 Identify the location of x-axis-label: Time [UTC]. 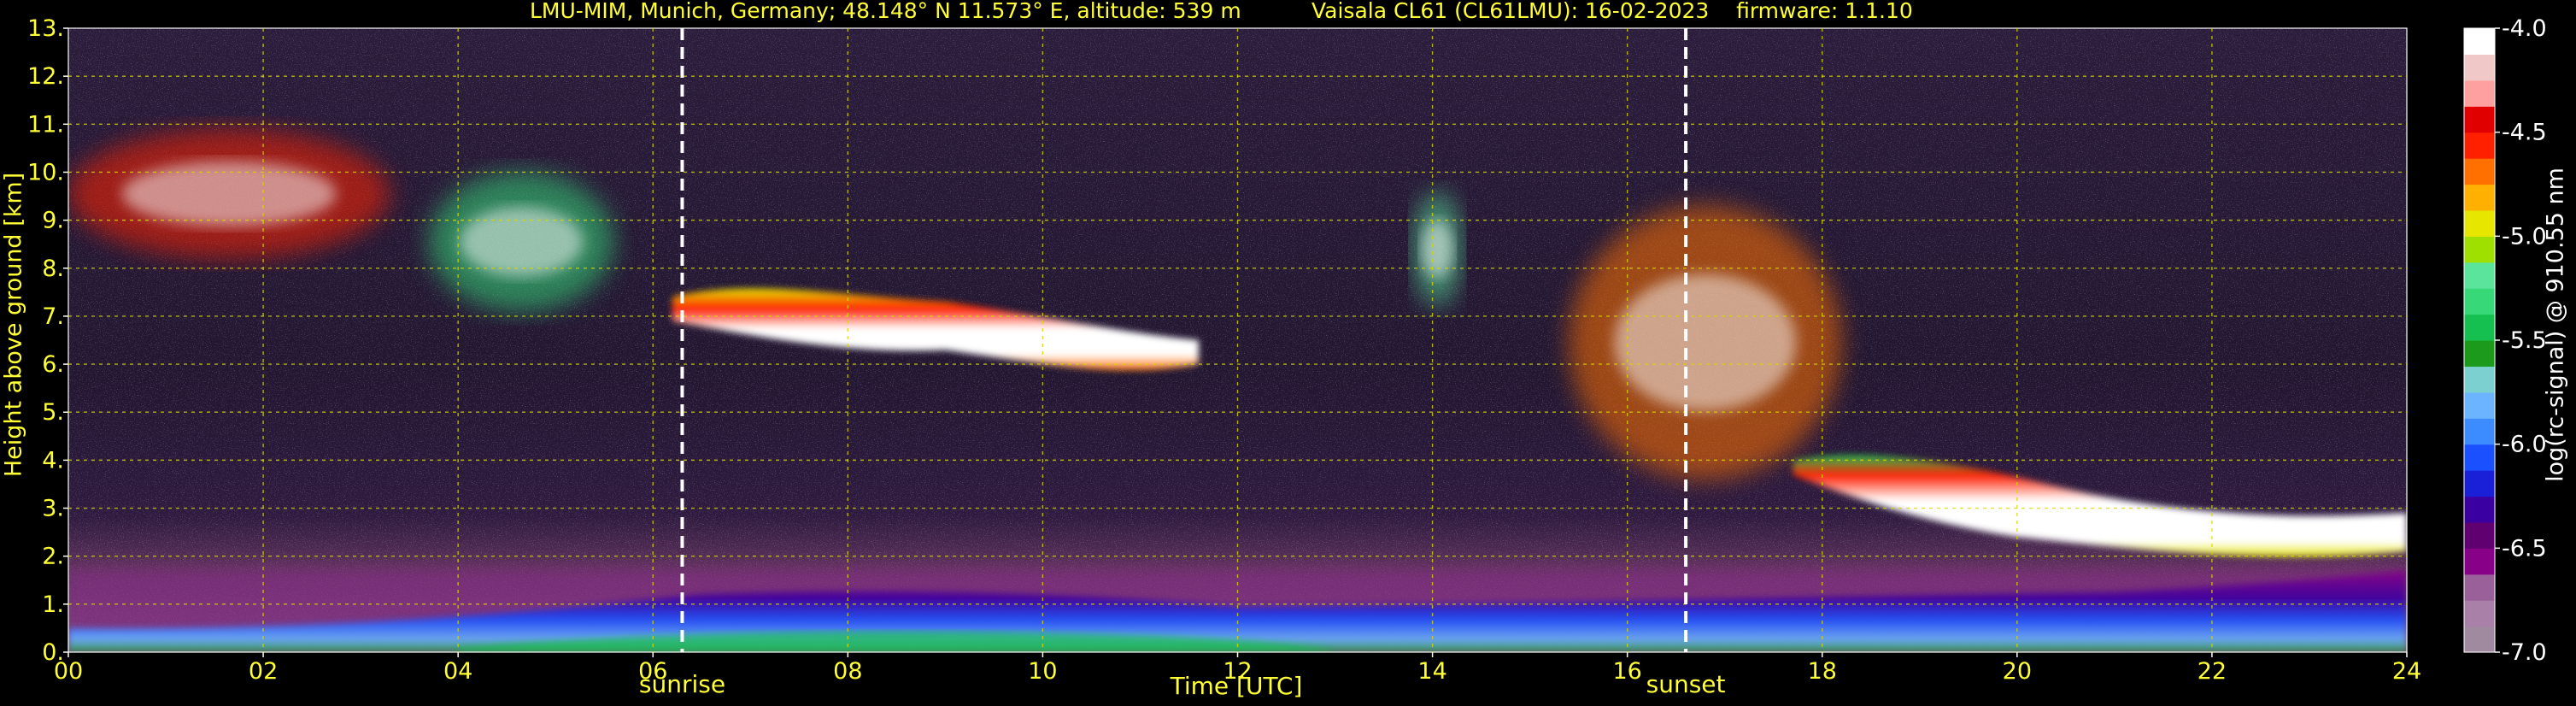
(1236, 686).